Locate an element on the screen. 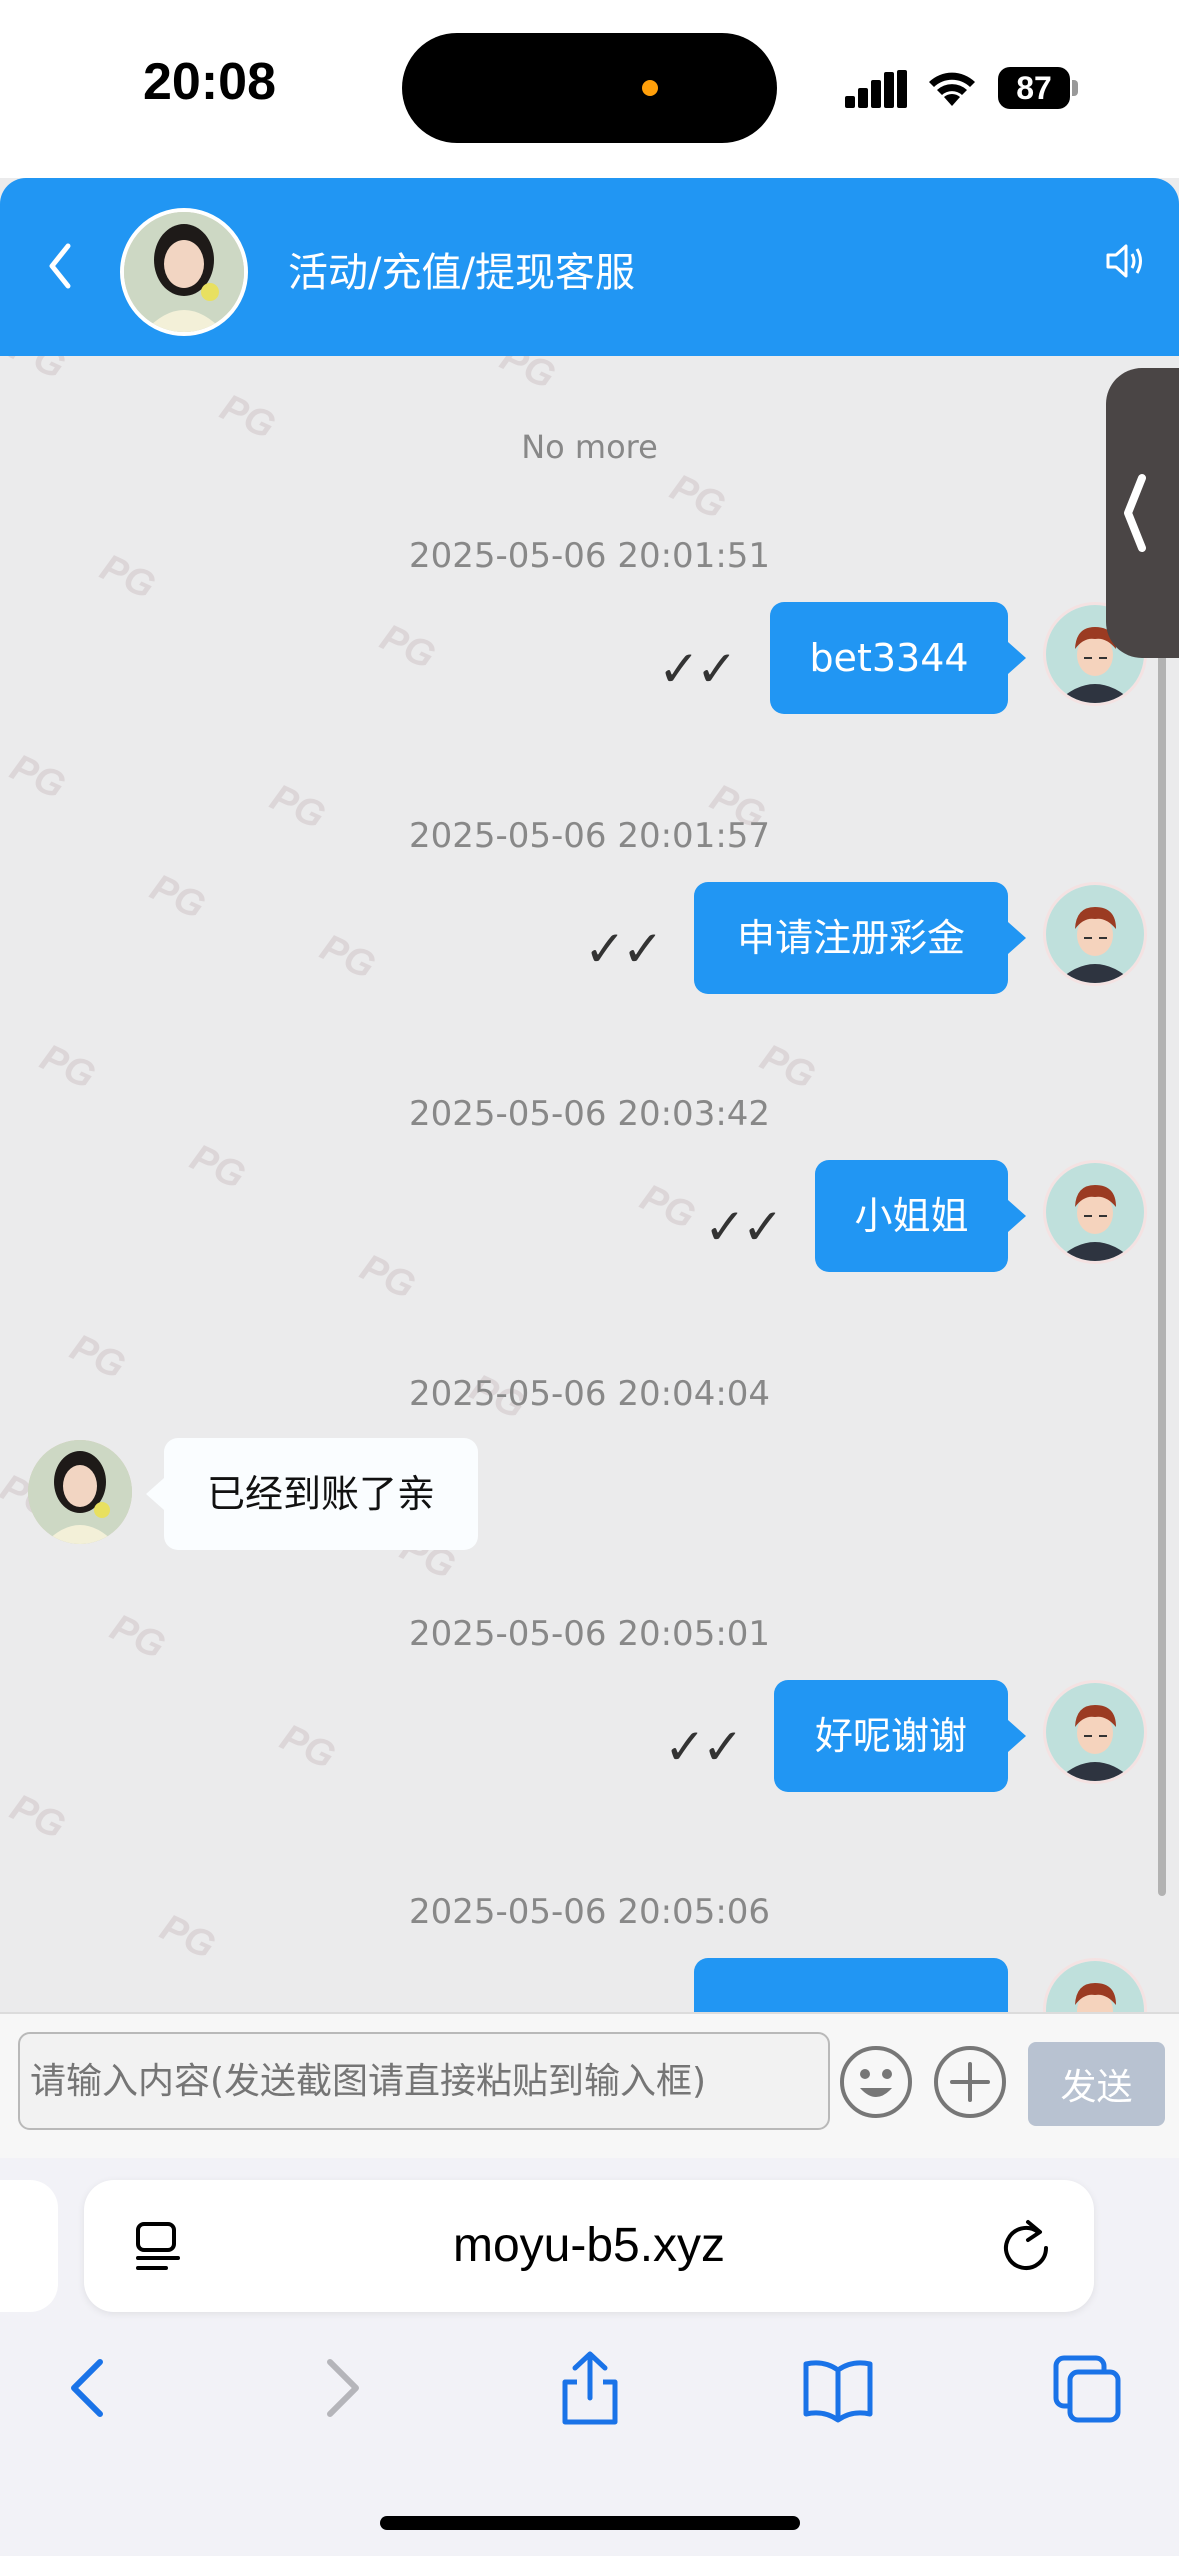  message-timestamp: 2025-05-06 20:01:51 is located at coordinates (589, 556).